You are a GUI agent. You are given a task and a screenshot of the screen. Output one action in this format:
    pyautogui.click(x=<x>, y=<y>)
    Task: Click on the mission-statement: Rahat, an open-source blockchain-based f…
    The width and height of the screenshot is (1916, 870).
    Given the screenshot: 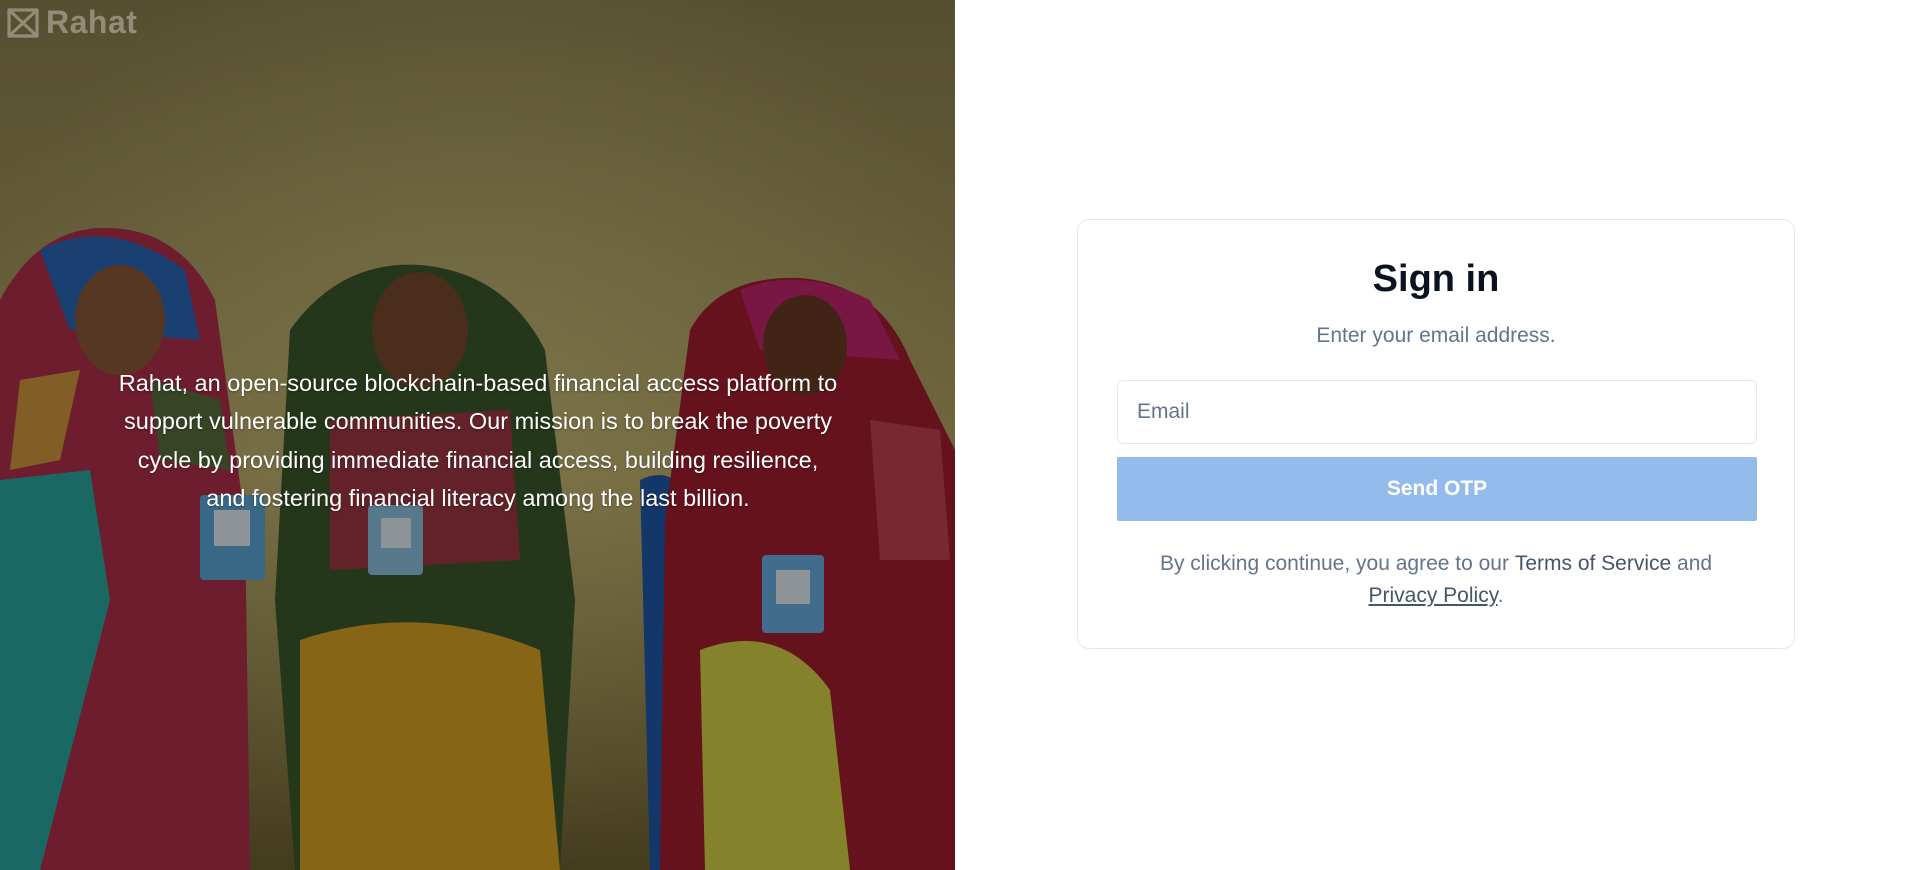 What is the action you would take?
    pyautogui.click(x=478, y=440)
    